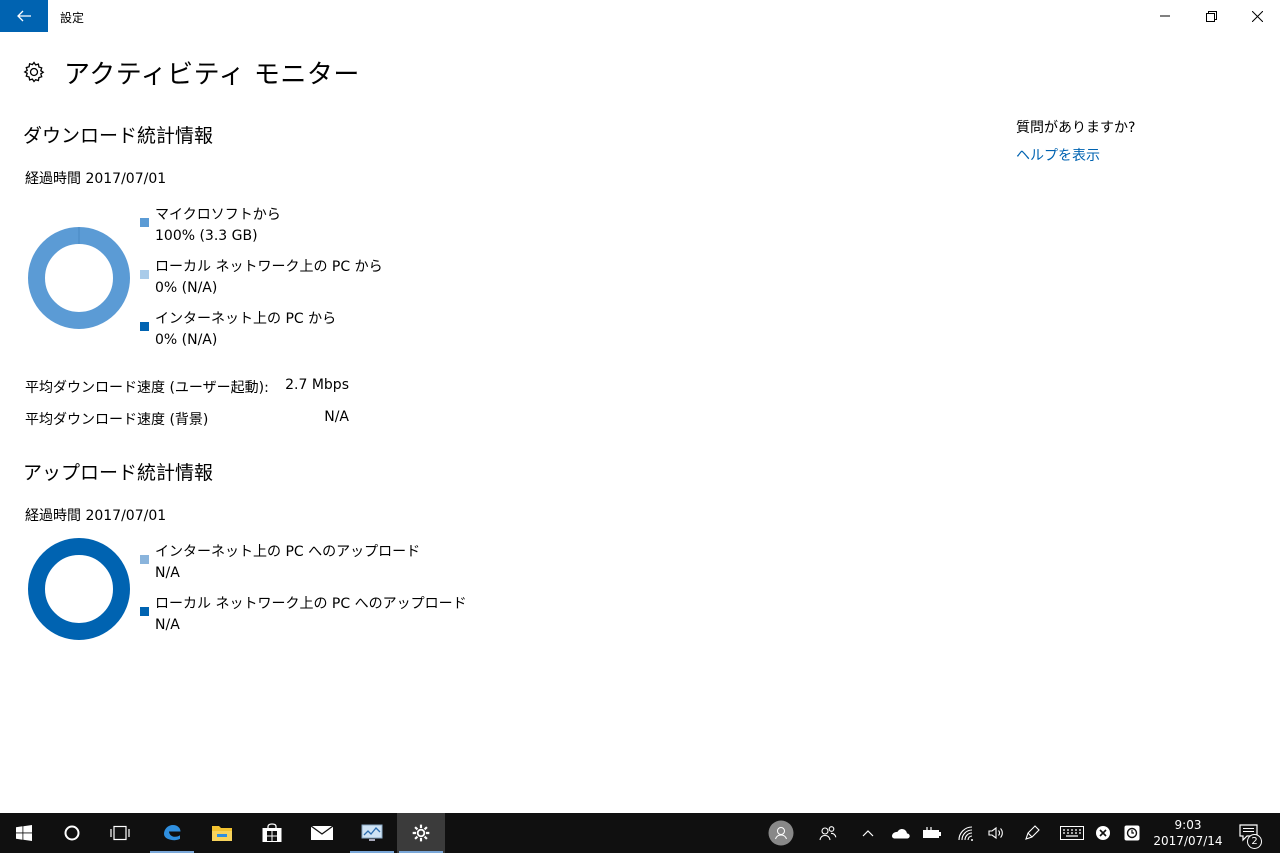 The image size is (1280, 853). Describe the element at coordinates (1058, 155) in the screenshot. I see `get-help-link: ヘルプを表示` at that location.